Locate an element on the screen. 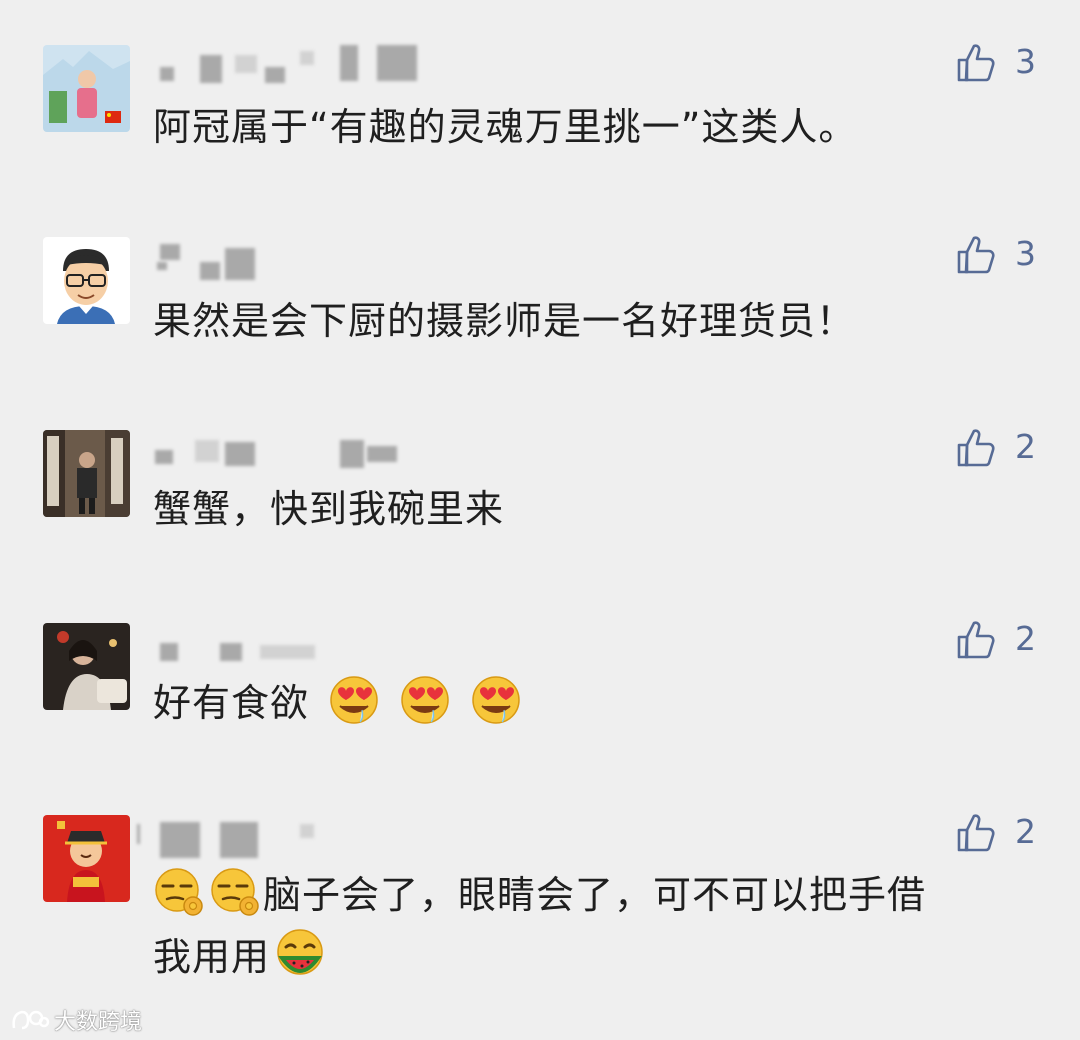 This screenshot has width=1080, height=1040. watermark-text: 大数跨境 is located at coordinates (98, 1022).